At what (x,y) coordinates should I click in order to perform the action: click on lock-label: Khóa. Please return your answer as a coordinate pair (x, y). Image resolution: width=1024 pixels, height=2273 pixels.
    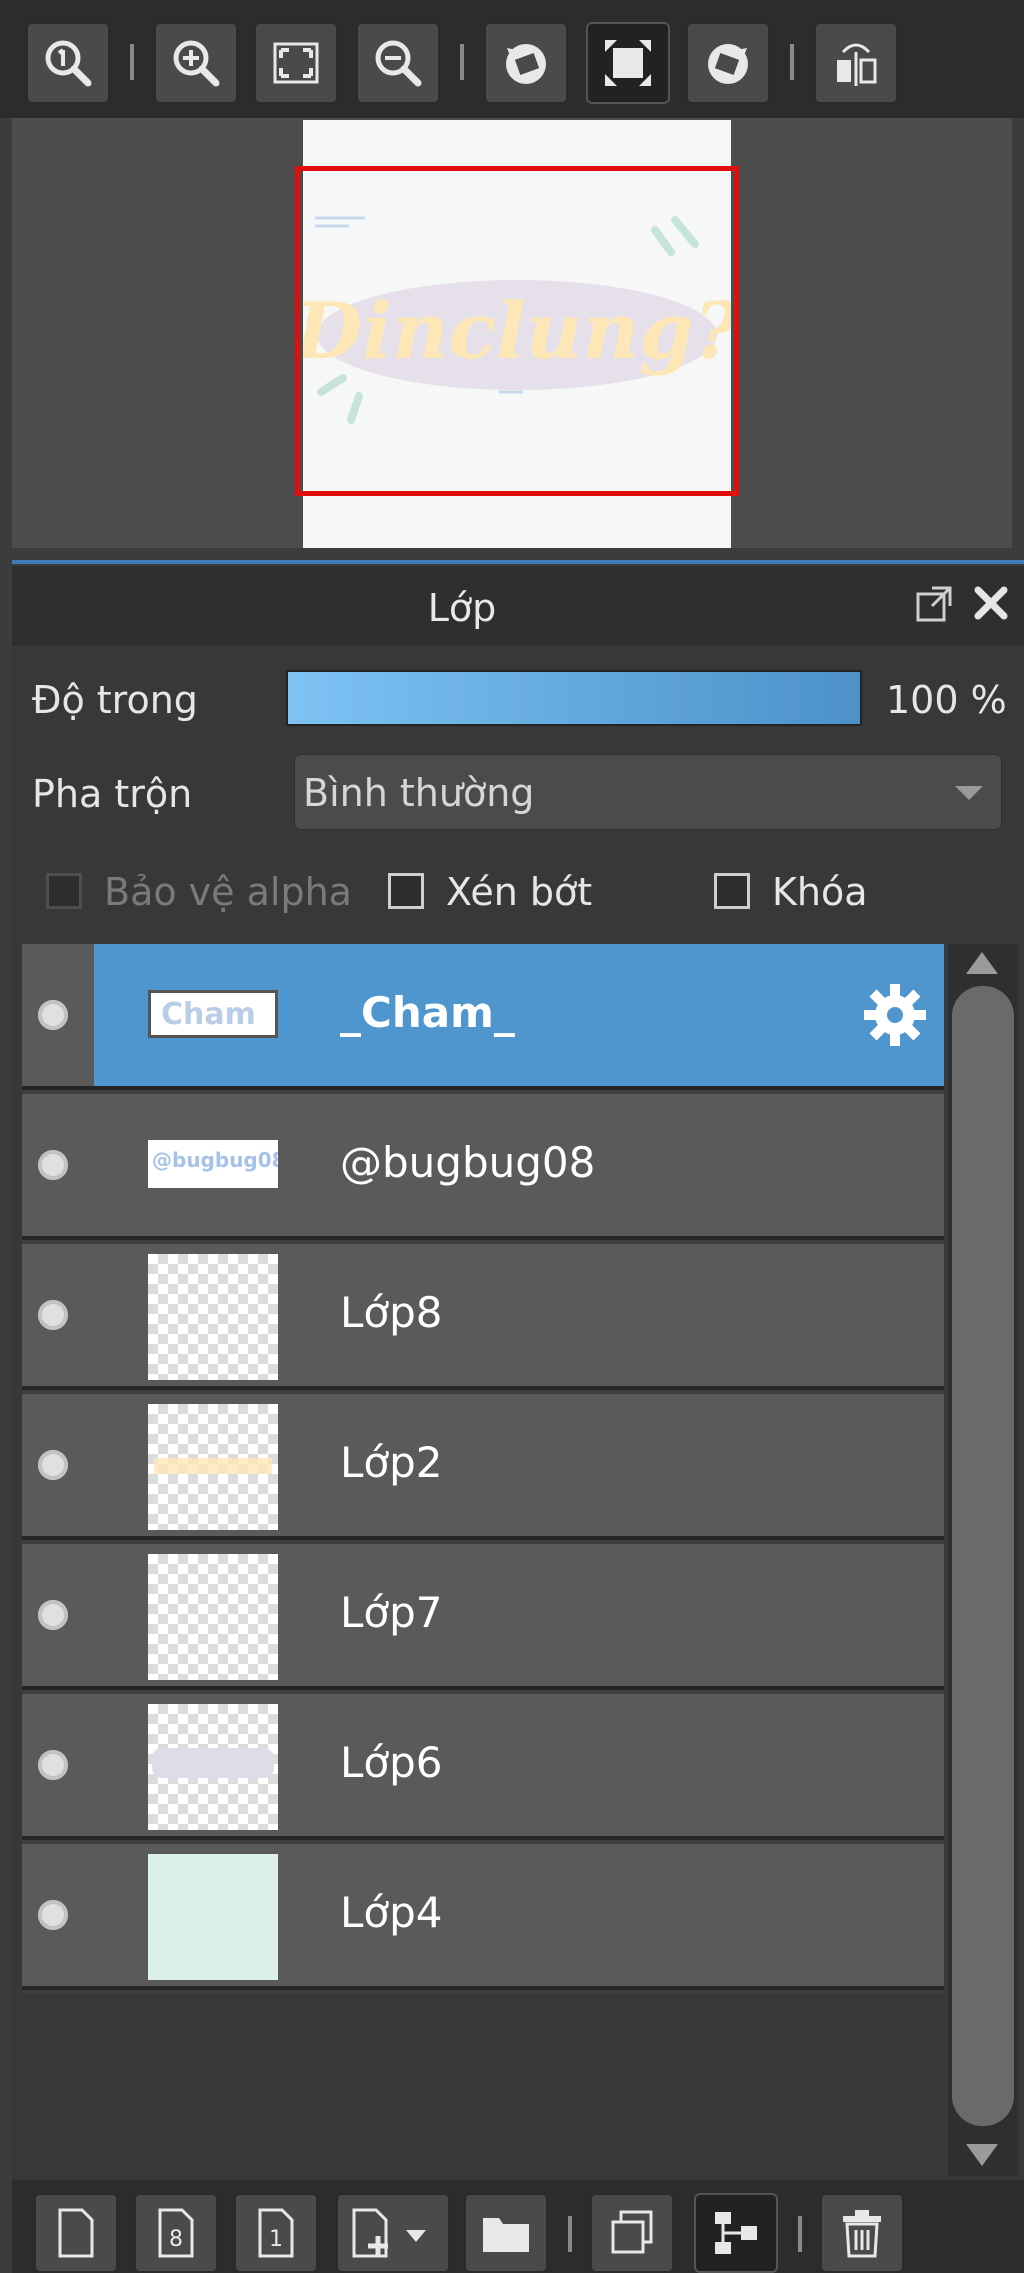
    Looking at the image, I should click on (820, 892).